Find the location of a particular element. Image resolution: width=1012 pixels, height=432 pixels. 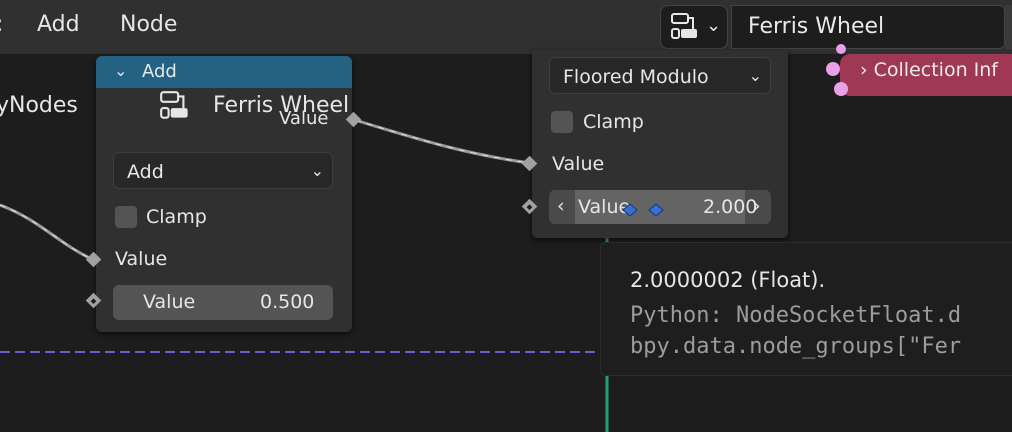

operation-dropdown: Add ⌄ is located at coordinates (223, 170).